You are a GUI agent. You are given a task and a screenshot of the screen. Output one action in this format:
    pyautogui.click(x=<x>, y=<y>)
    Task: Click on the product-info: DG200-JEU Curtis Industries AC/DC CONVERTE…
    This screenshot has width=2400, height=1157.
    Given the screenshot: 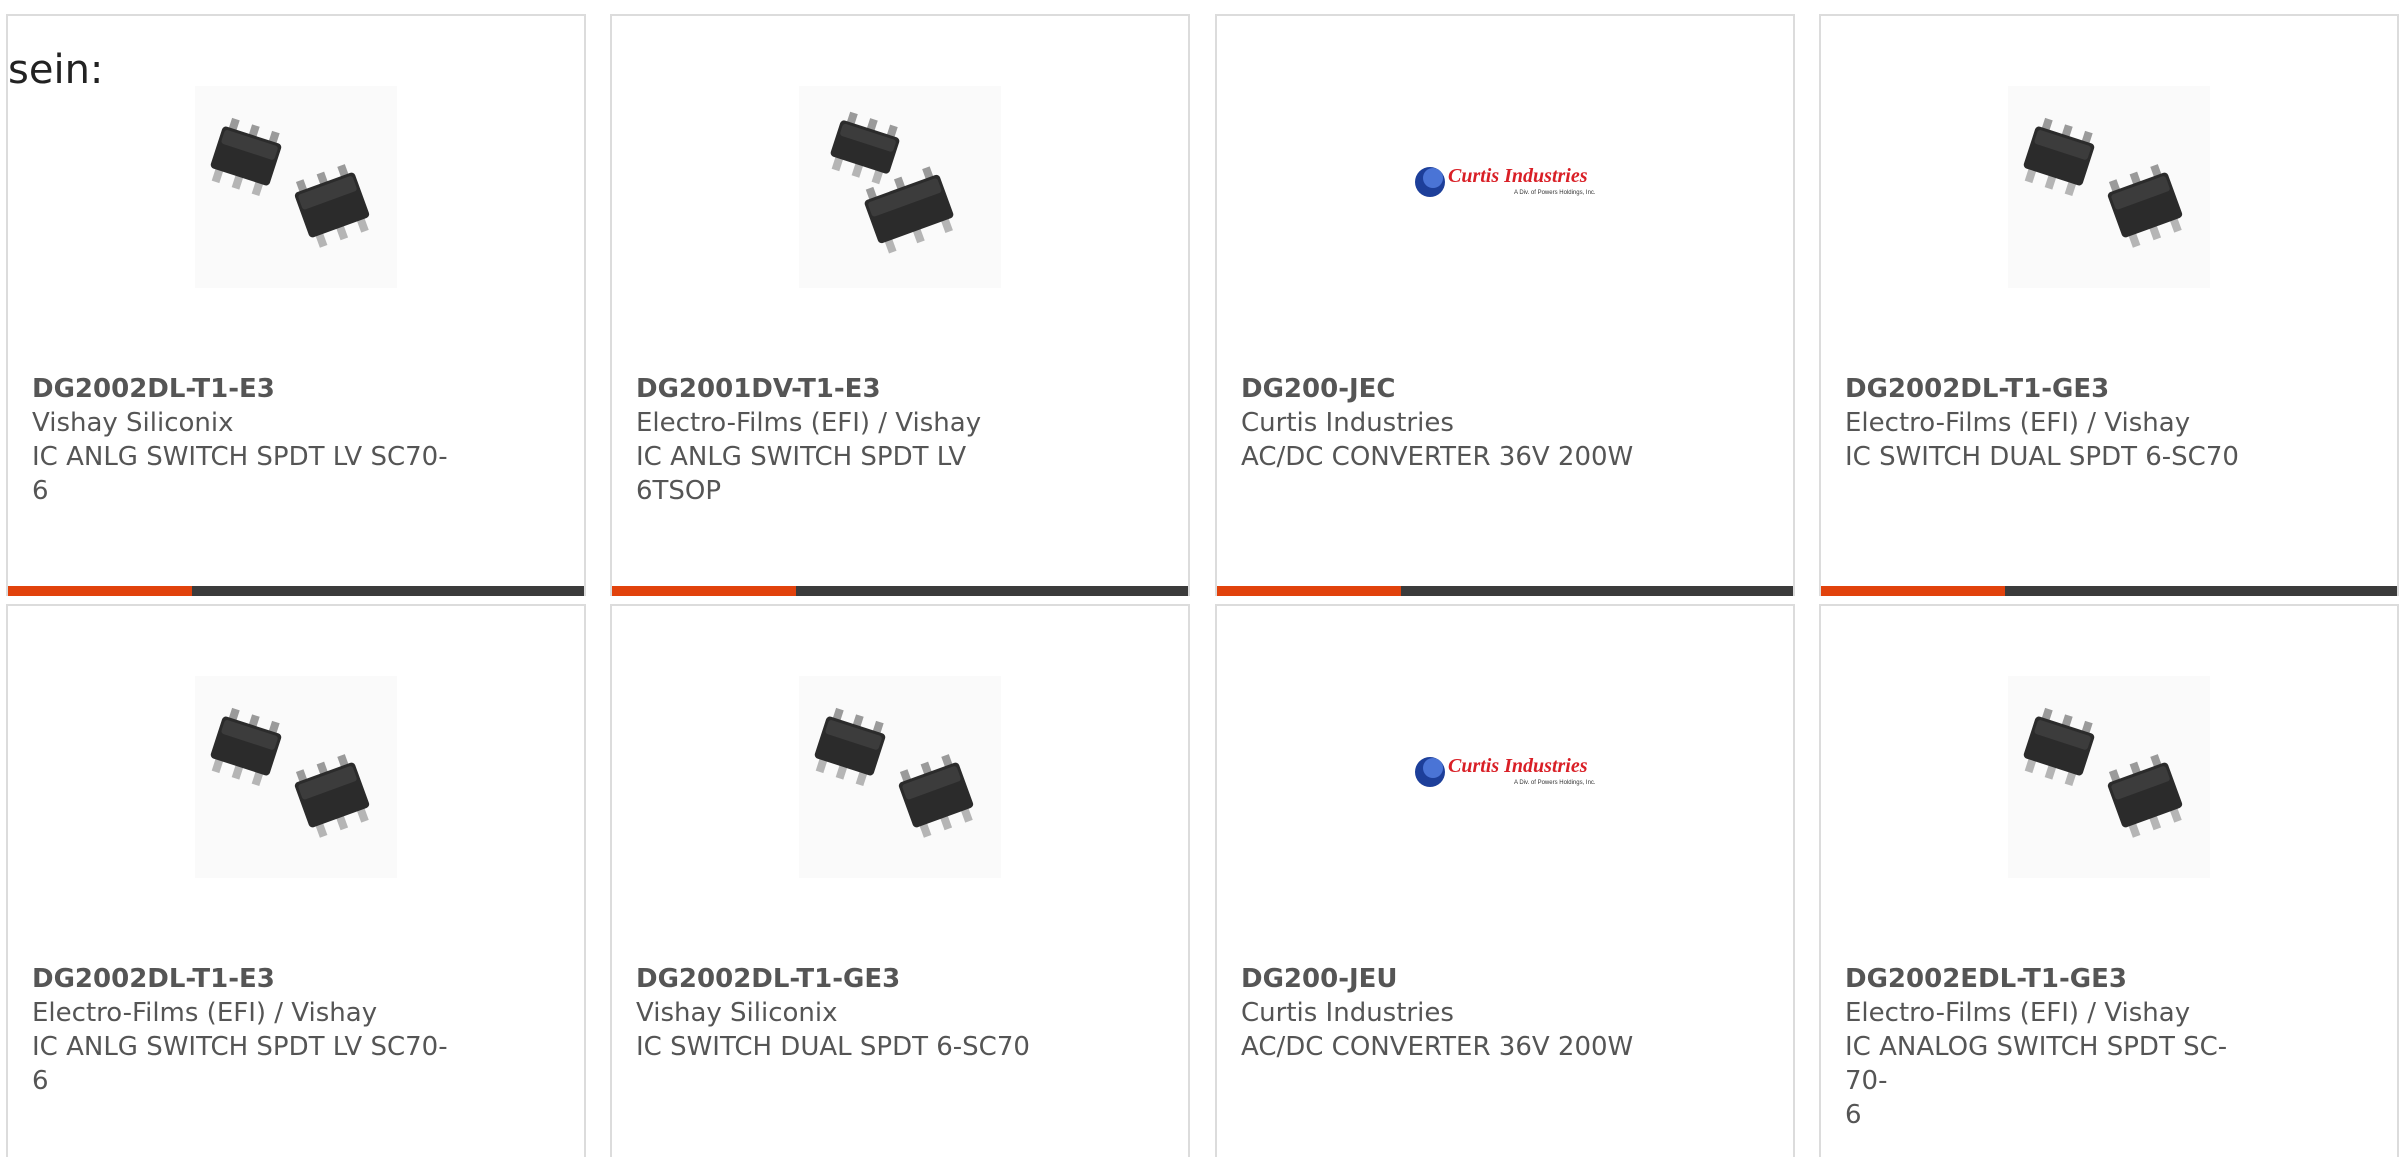 What is the action you would take?
    pyautogui.click(x=1451, y=1013)
    